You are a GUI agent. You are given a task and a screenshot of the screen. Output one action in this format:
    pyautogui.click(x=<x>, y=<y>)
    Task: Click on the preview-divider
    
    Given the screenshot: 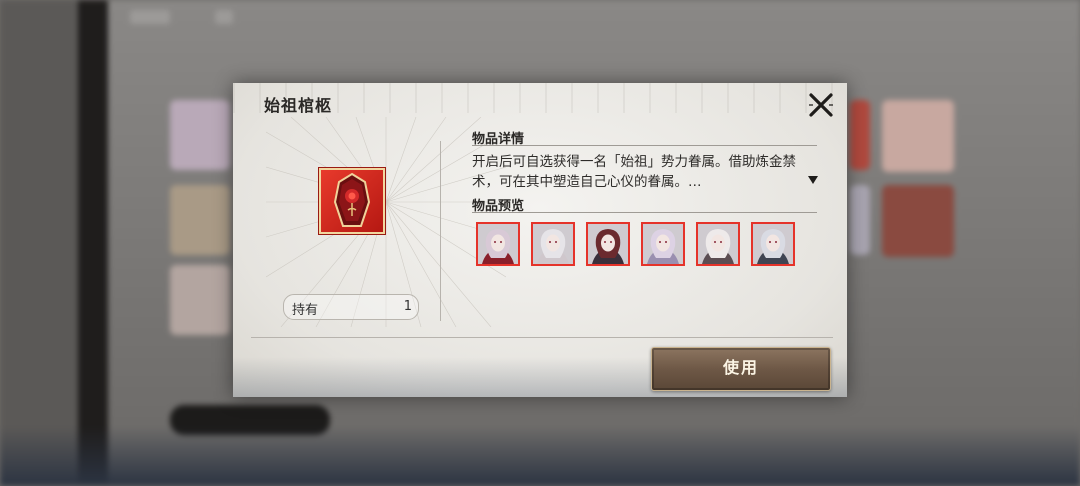 What is the action you would take?
    pyautogui.click(x=644, y=212)
    